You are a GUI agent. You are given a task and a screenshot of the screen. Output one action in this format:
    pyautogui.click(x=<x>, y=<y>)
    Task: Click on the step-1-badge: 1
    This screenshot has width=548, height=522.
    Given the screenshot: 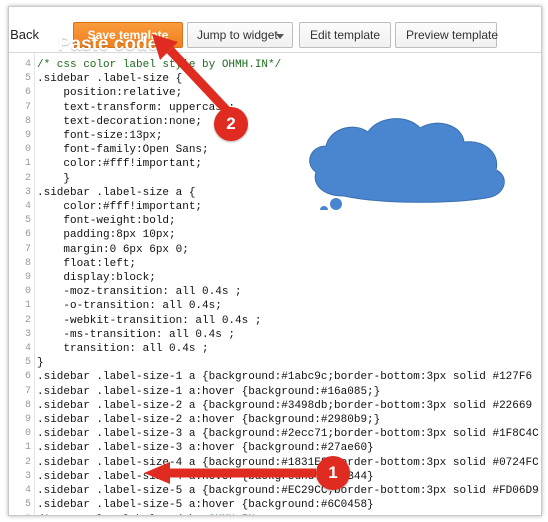 What is the action you would take?
    pyautogui.click(x=333, y=473)
    